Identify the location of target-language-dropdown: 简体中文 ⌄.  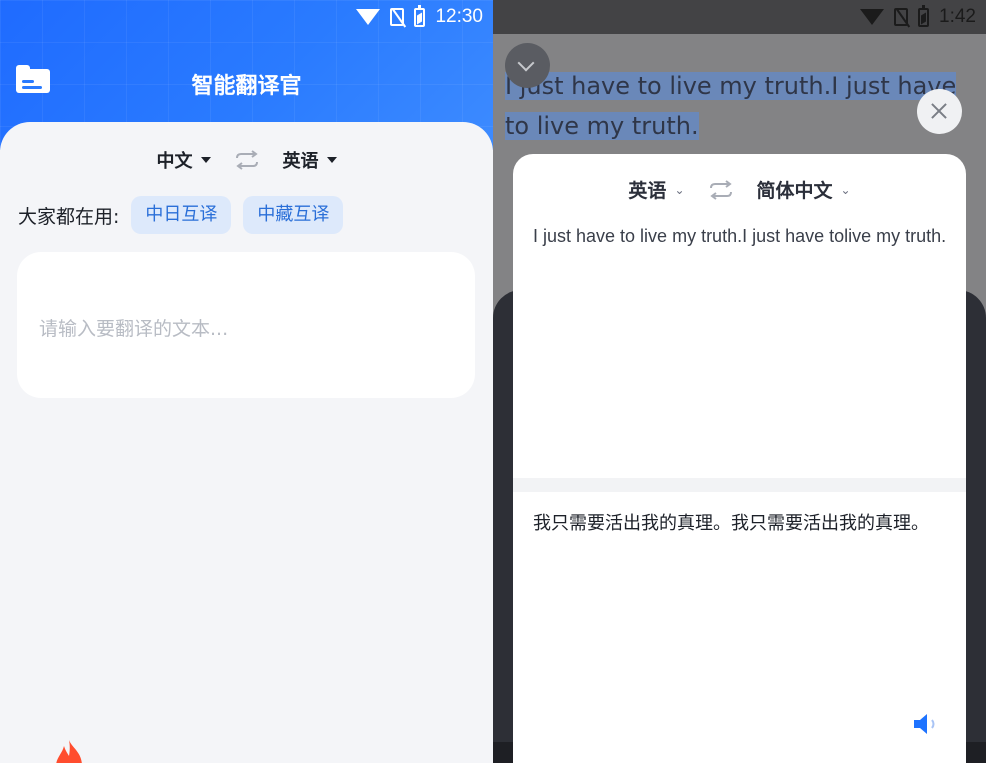
(804, 189).